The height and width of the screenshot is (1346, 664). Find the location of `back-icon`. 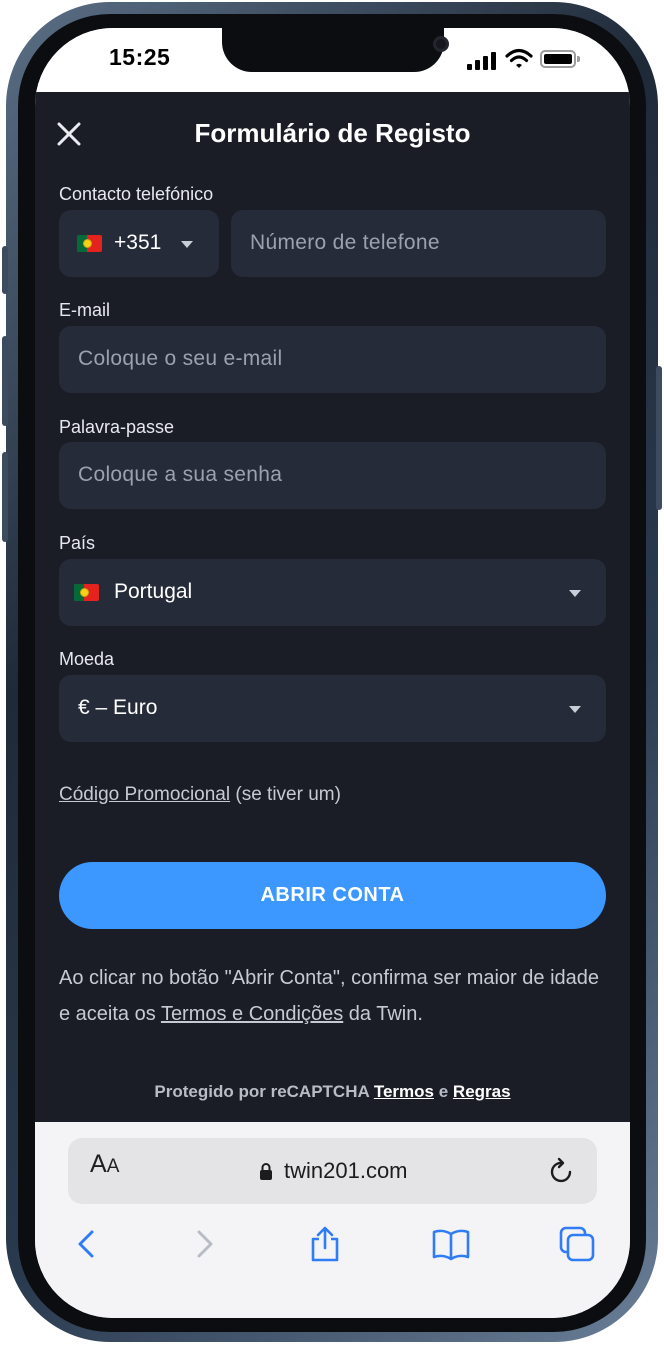

back-icon is located at coordinates (88, 1244).